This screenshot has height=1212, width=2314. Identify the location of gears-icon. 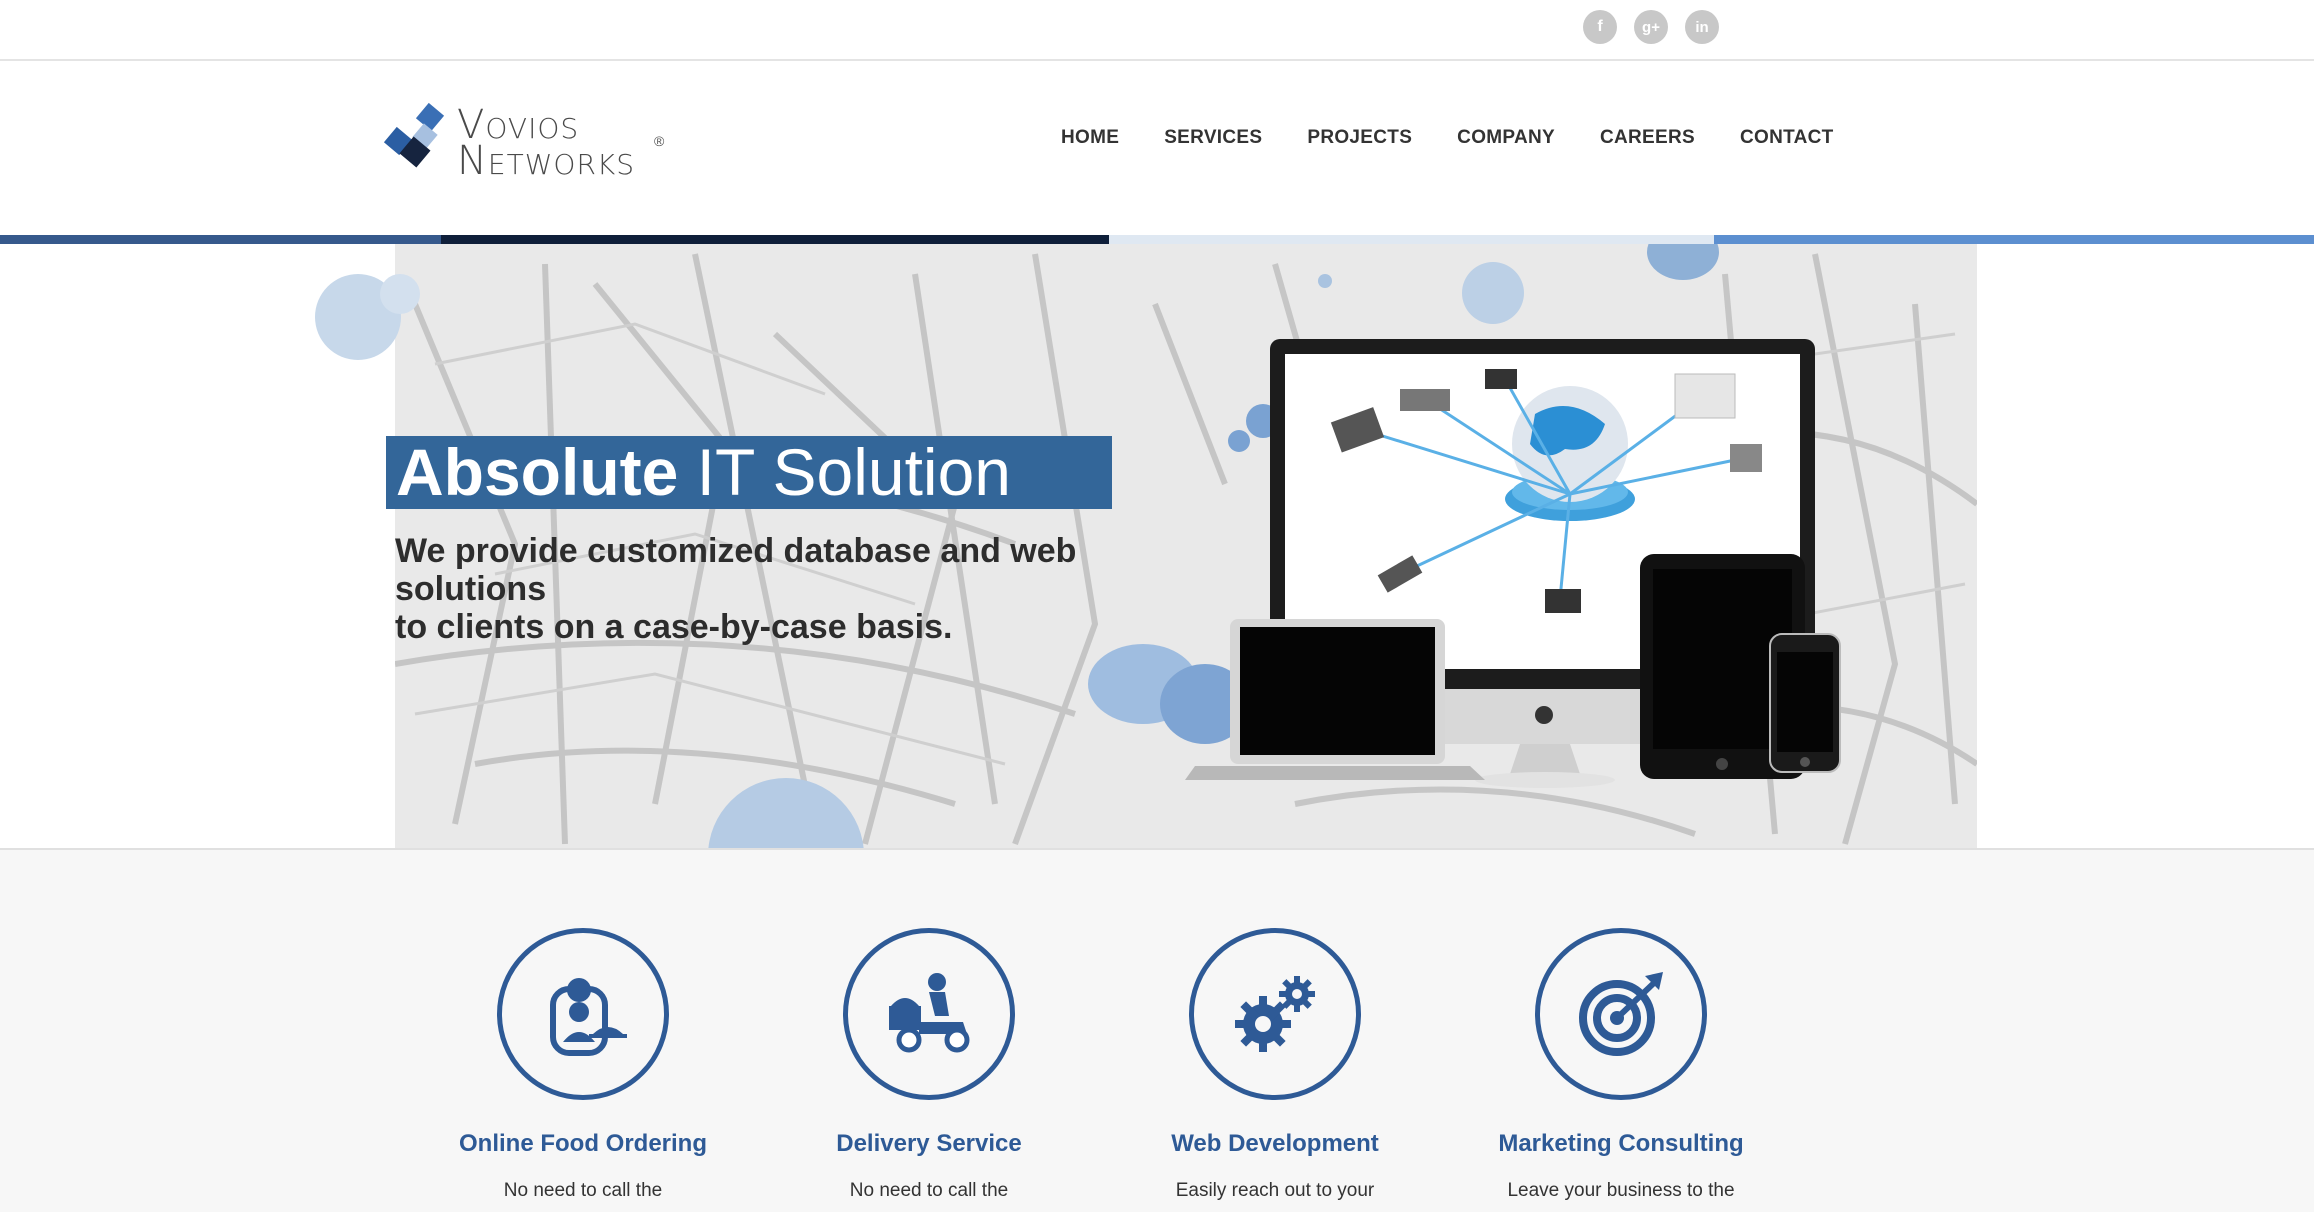
(1275, 1014).